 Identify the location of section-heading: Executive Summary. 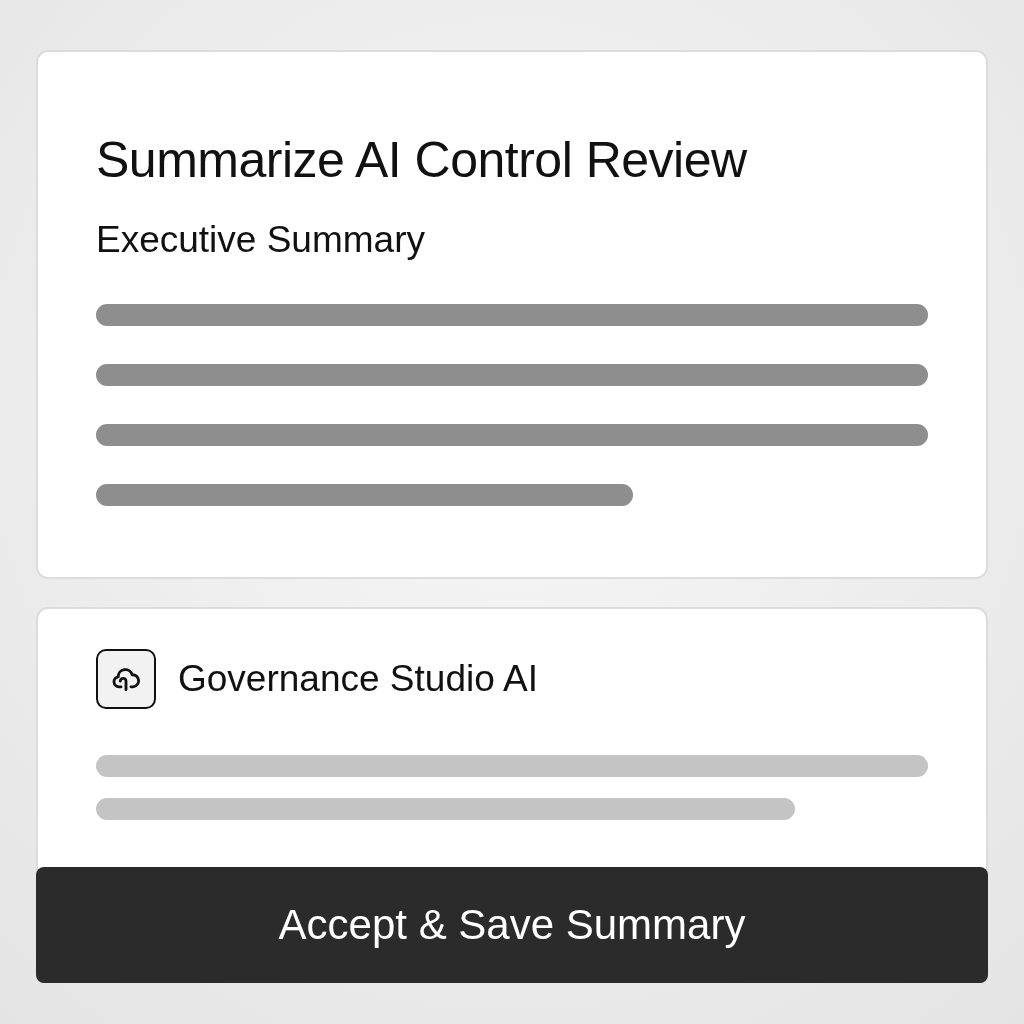
(261, 240).